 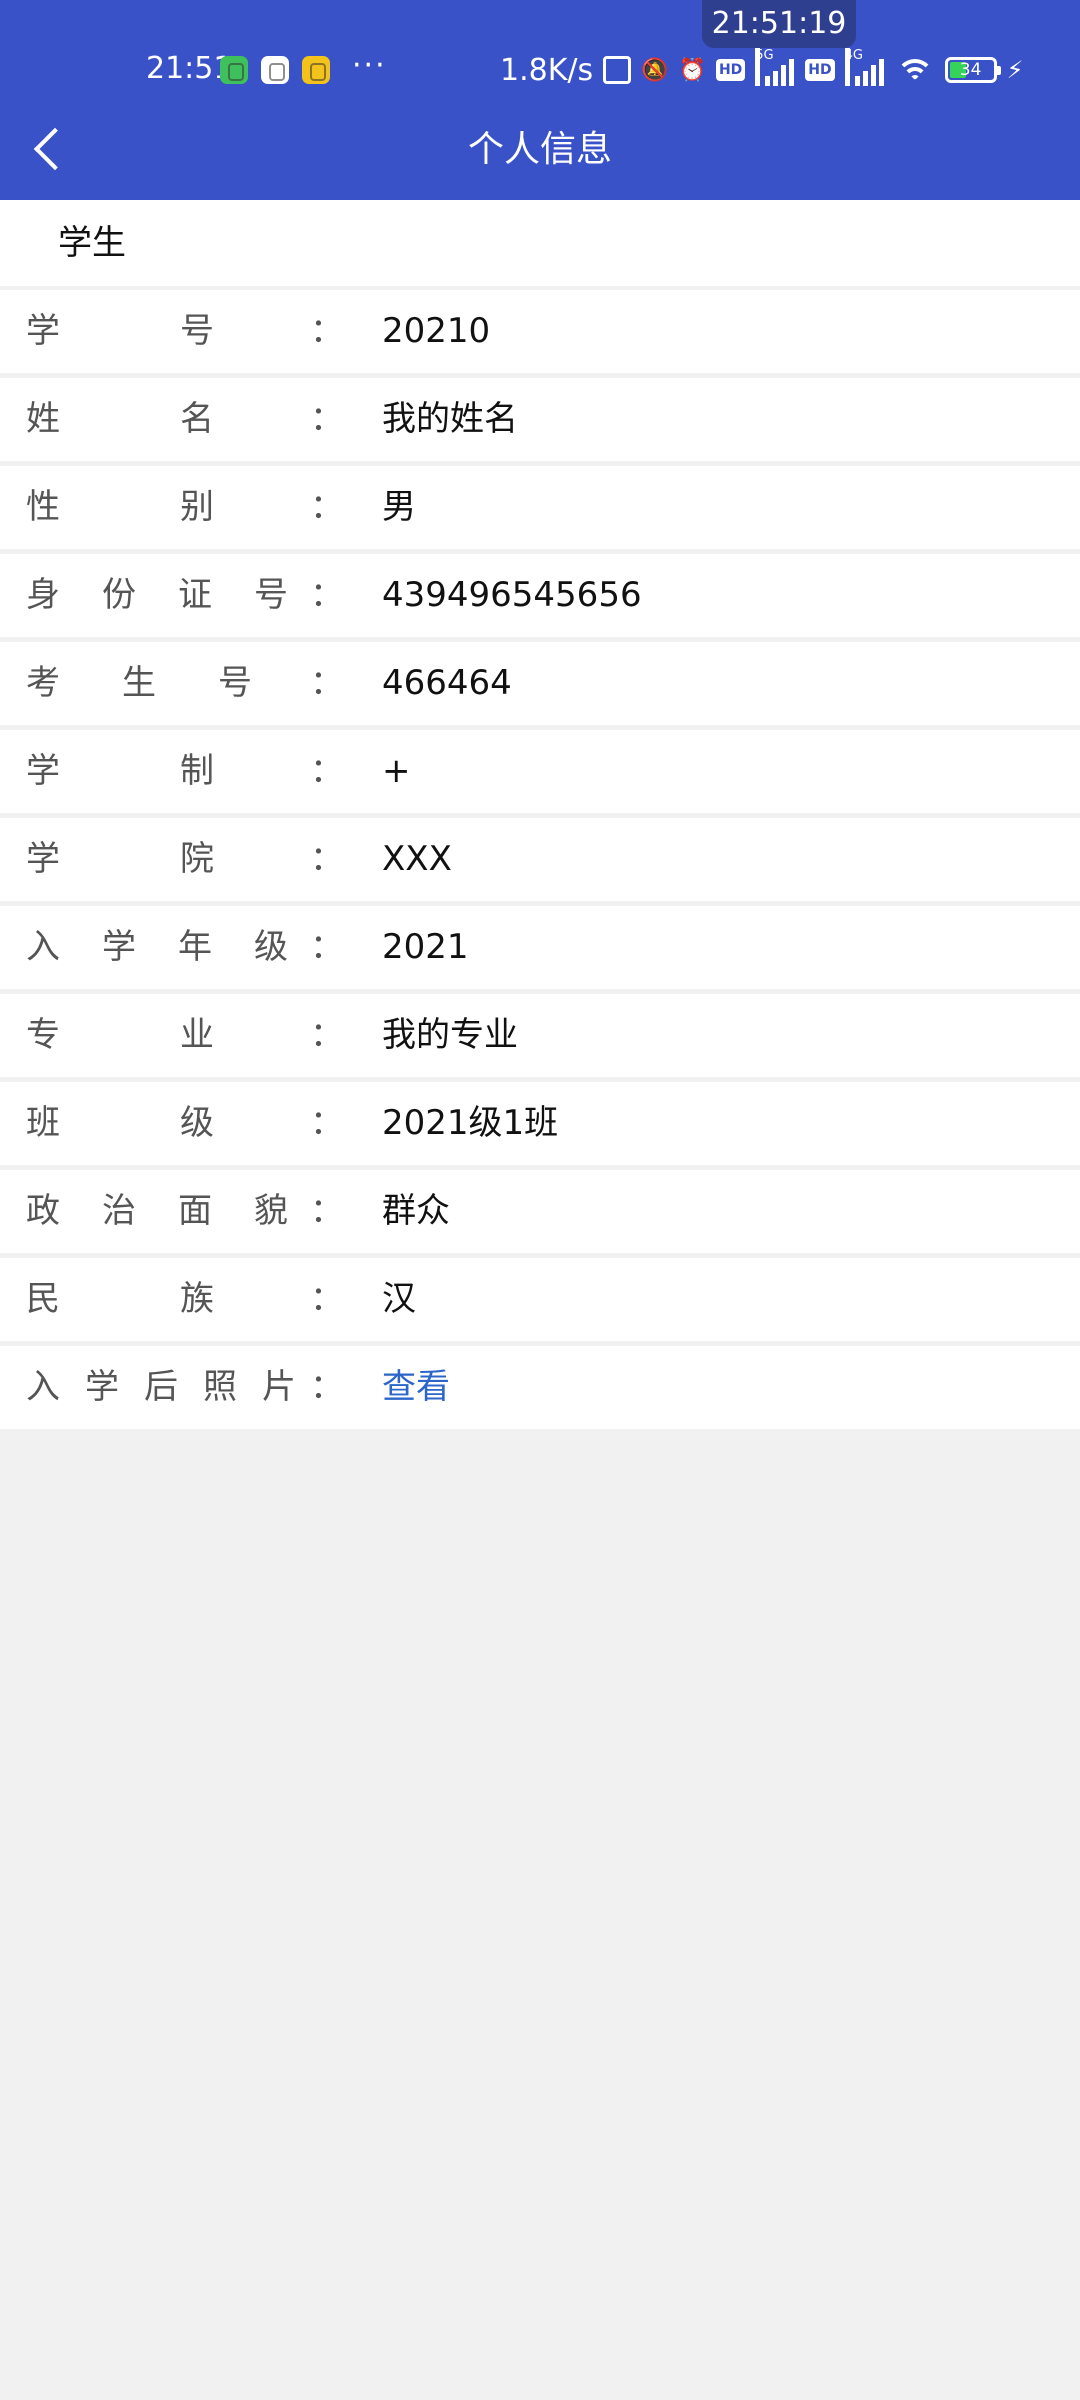 What do you see at coordinates (197, 507) in the screenshot?
I see `row-label-char: 别` at bounding box center [197, 507].